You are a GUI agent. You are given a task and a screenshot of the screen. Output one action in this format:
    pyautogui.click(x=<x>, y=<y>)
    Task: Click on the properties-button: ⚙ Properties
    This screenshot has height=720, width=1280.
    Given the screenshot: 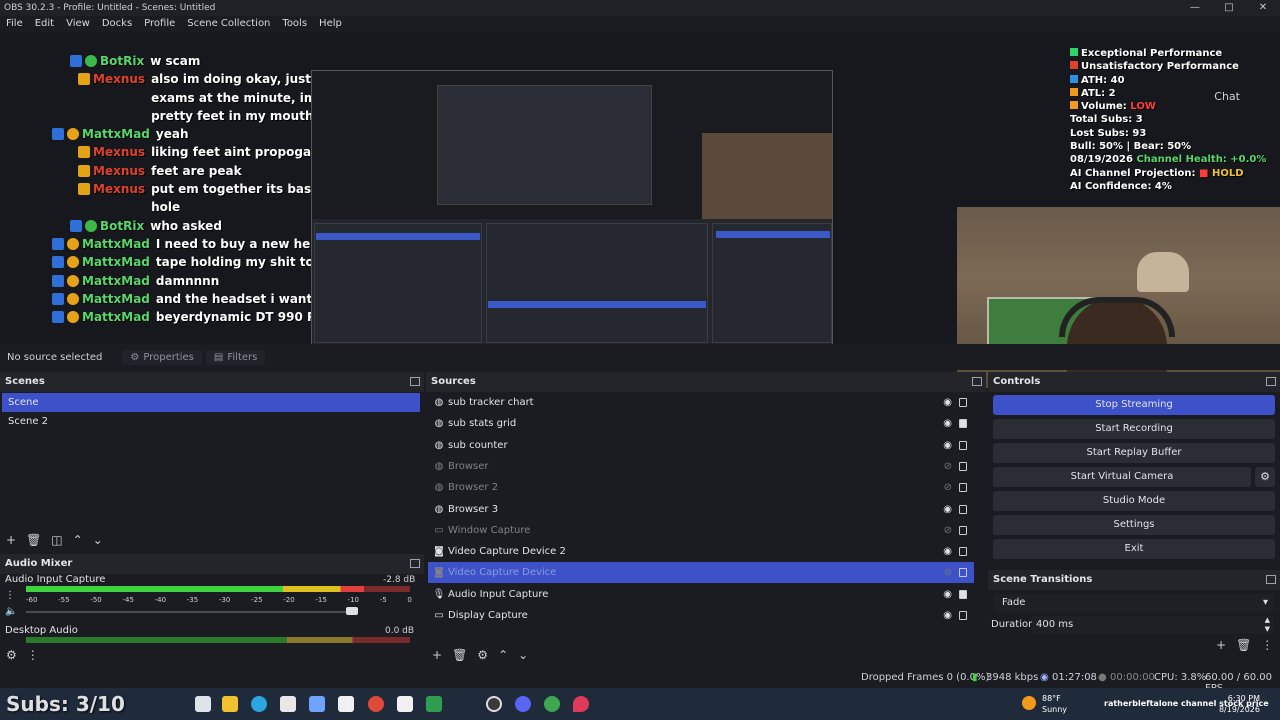 What is the action you would take?
    pyautogui.click(x=162, y=357)
    